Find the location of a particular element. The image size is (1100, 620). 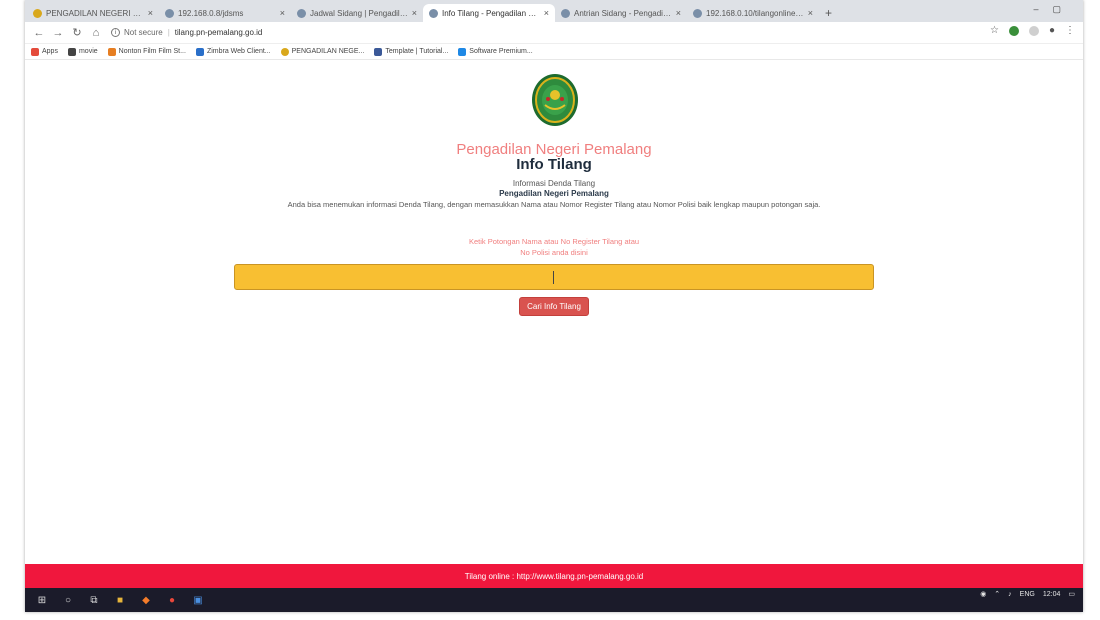

tab-title: PENGADILAN NEGERI PEMALA is located at coordinates (95, 13).